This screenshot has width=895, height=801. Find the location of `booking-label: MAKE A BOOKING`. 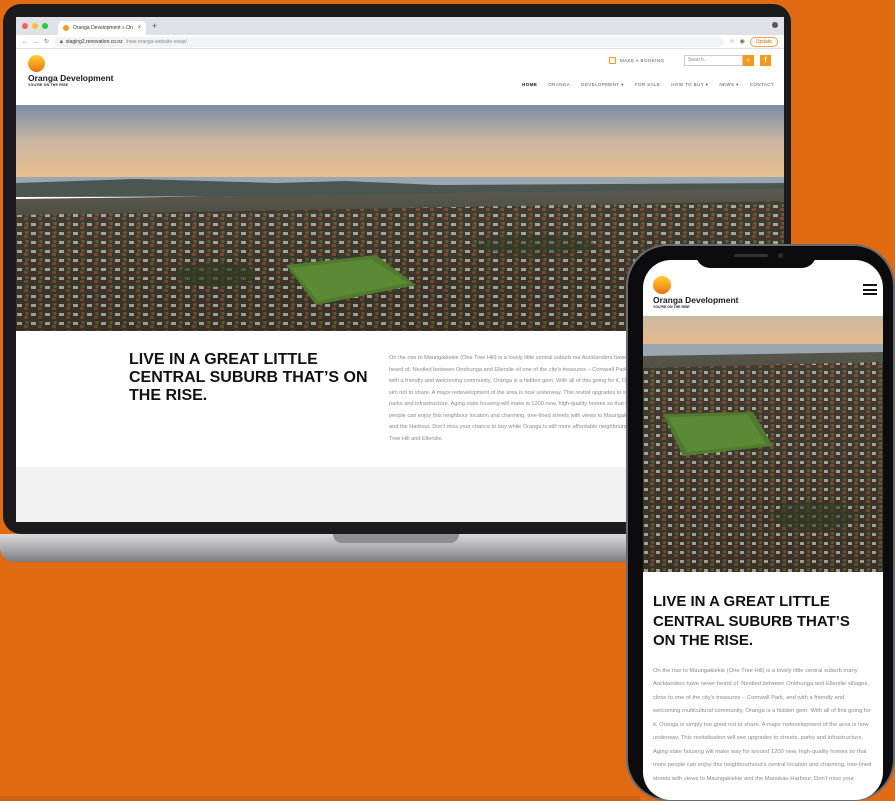

booking-label: MAKE A BOOKING is located at coordinates (642, 60).